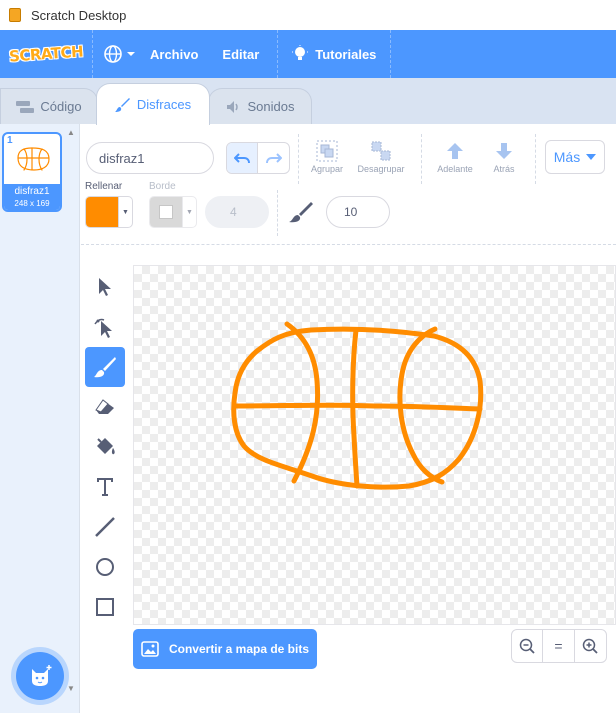 The width and height of the screenshot is (616, 713). I want to click on text-icon, so click(105, 487).